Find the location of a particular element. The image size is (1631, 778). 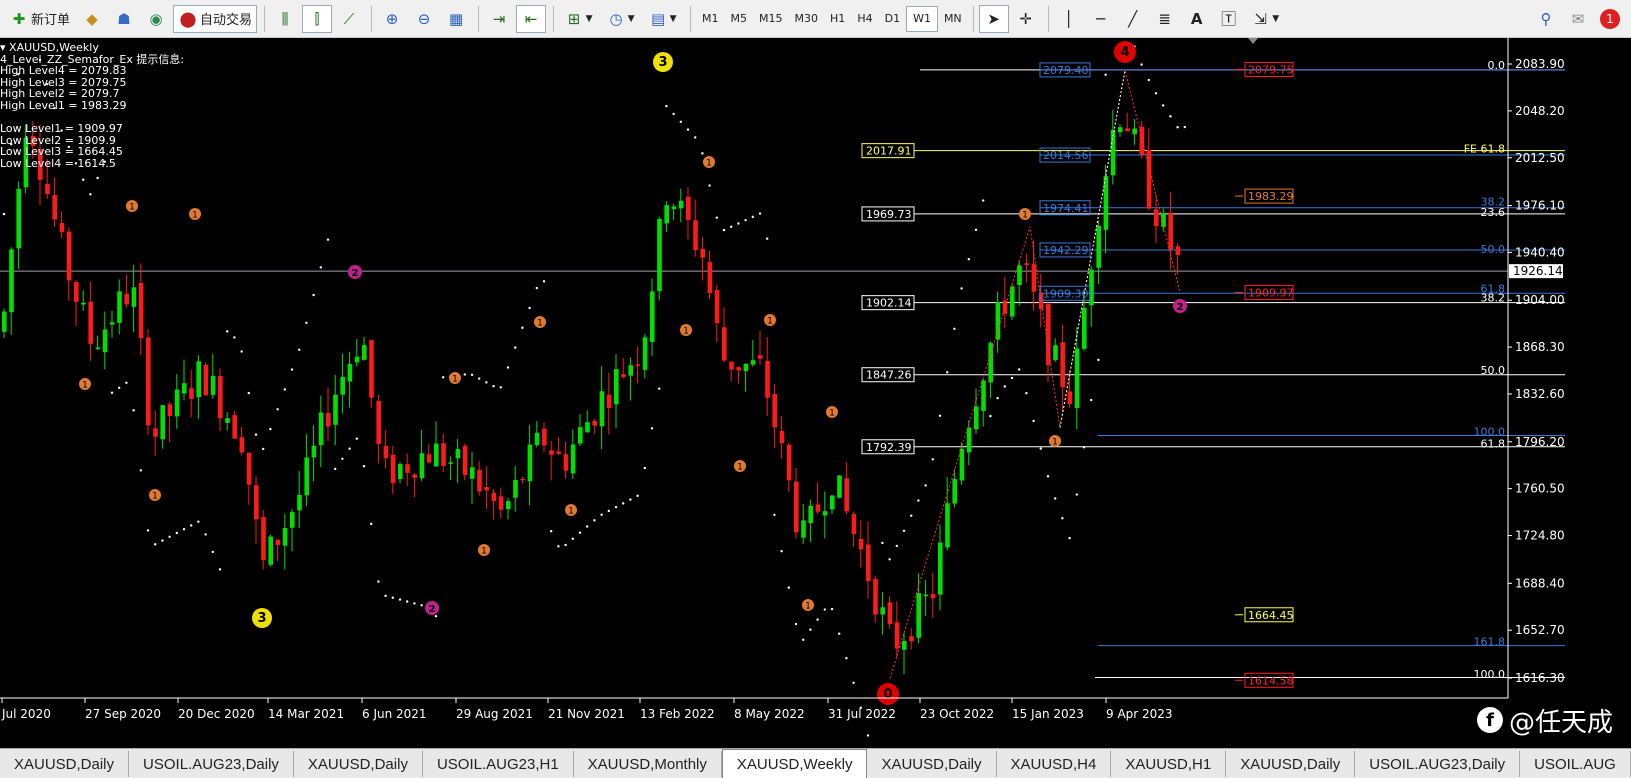

alerts-button: 1 is located at coordinates (1610, 19).